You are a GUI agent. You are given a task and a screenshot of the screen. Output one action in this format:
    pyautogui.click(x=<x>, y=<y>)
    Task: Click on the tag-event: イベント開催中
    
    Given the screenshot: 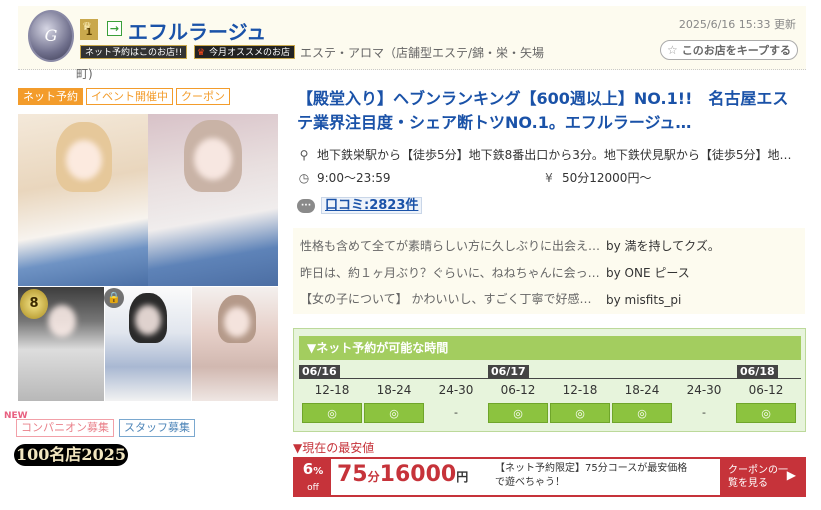 What is the action you would take?
    pyautogui.click(x=129, y=96)
    